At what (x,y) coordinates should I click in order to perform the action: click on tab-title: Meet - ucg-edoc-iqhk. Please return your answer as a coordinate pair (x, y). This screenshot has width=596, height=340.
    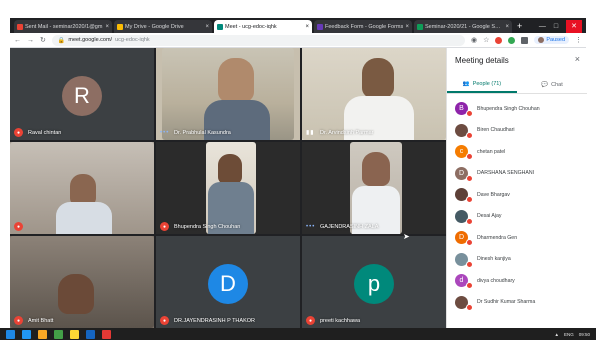
    Looking at the image, I should click on (251, 26).